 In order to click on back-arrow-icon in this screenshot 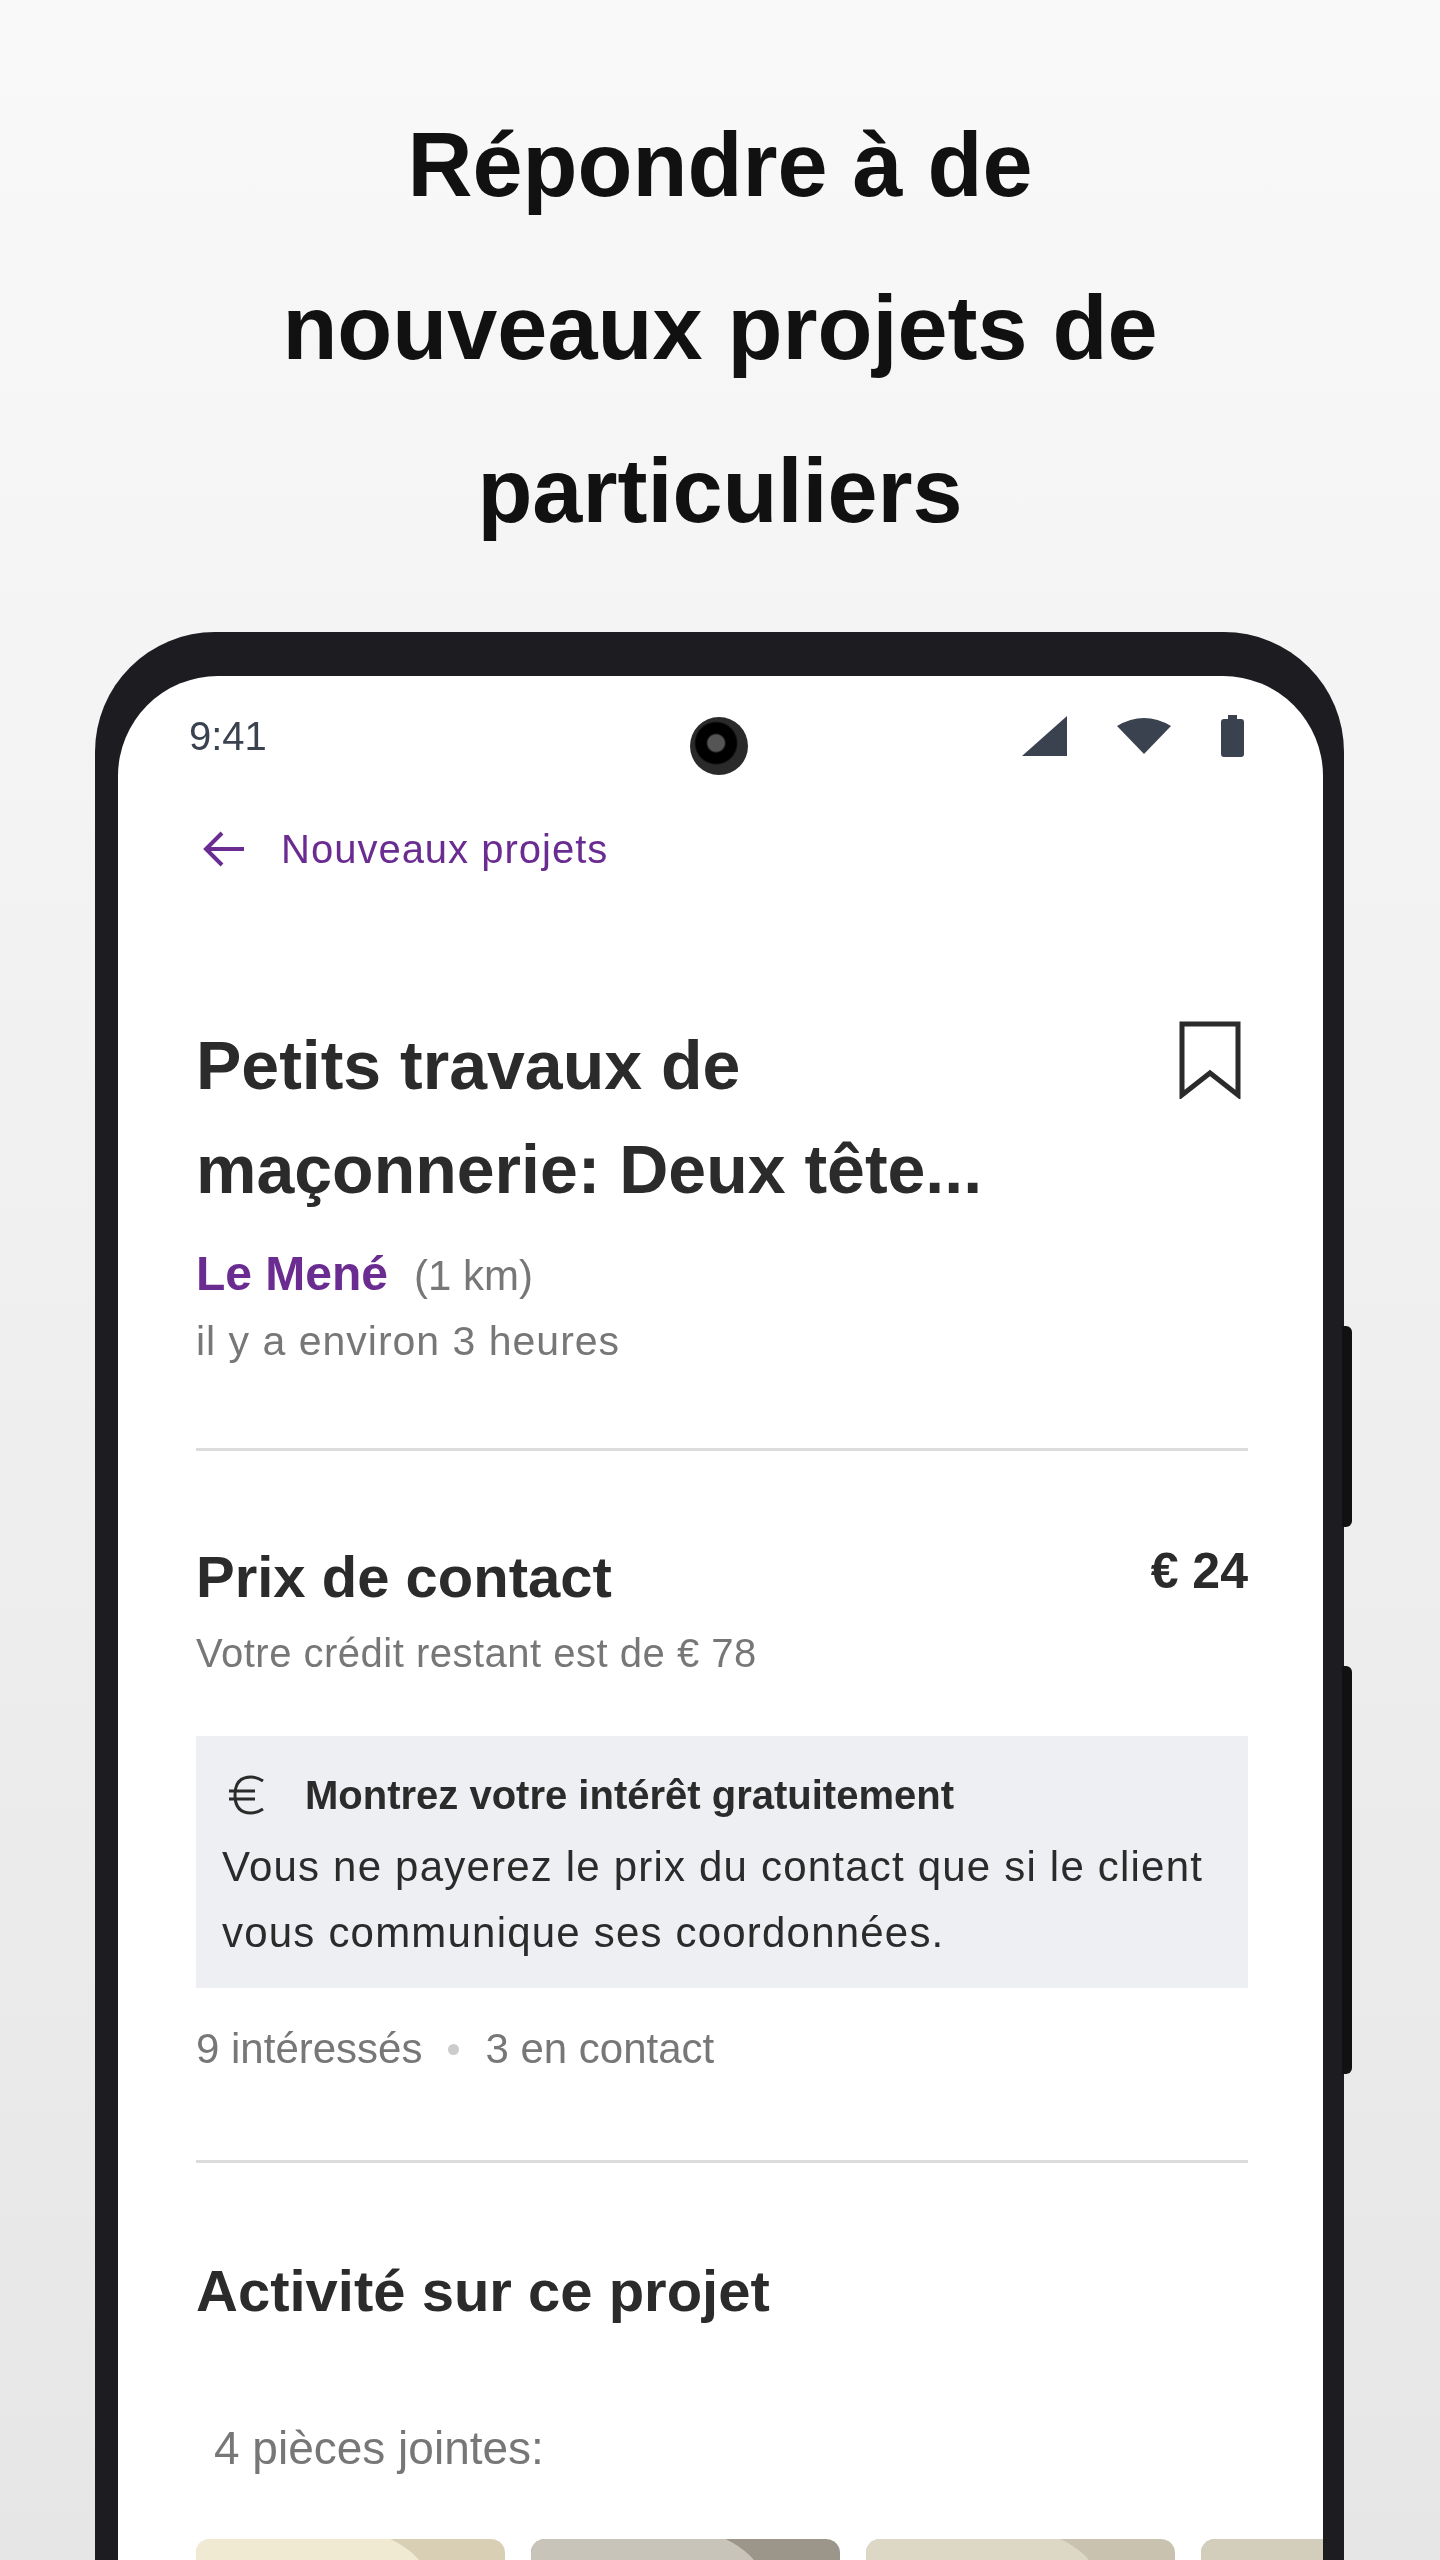, I will do `click(224, 849)`.